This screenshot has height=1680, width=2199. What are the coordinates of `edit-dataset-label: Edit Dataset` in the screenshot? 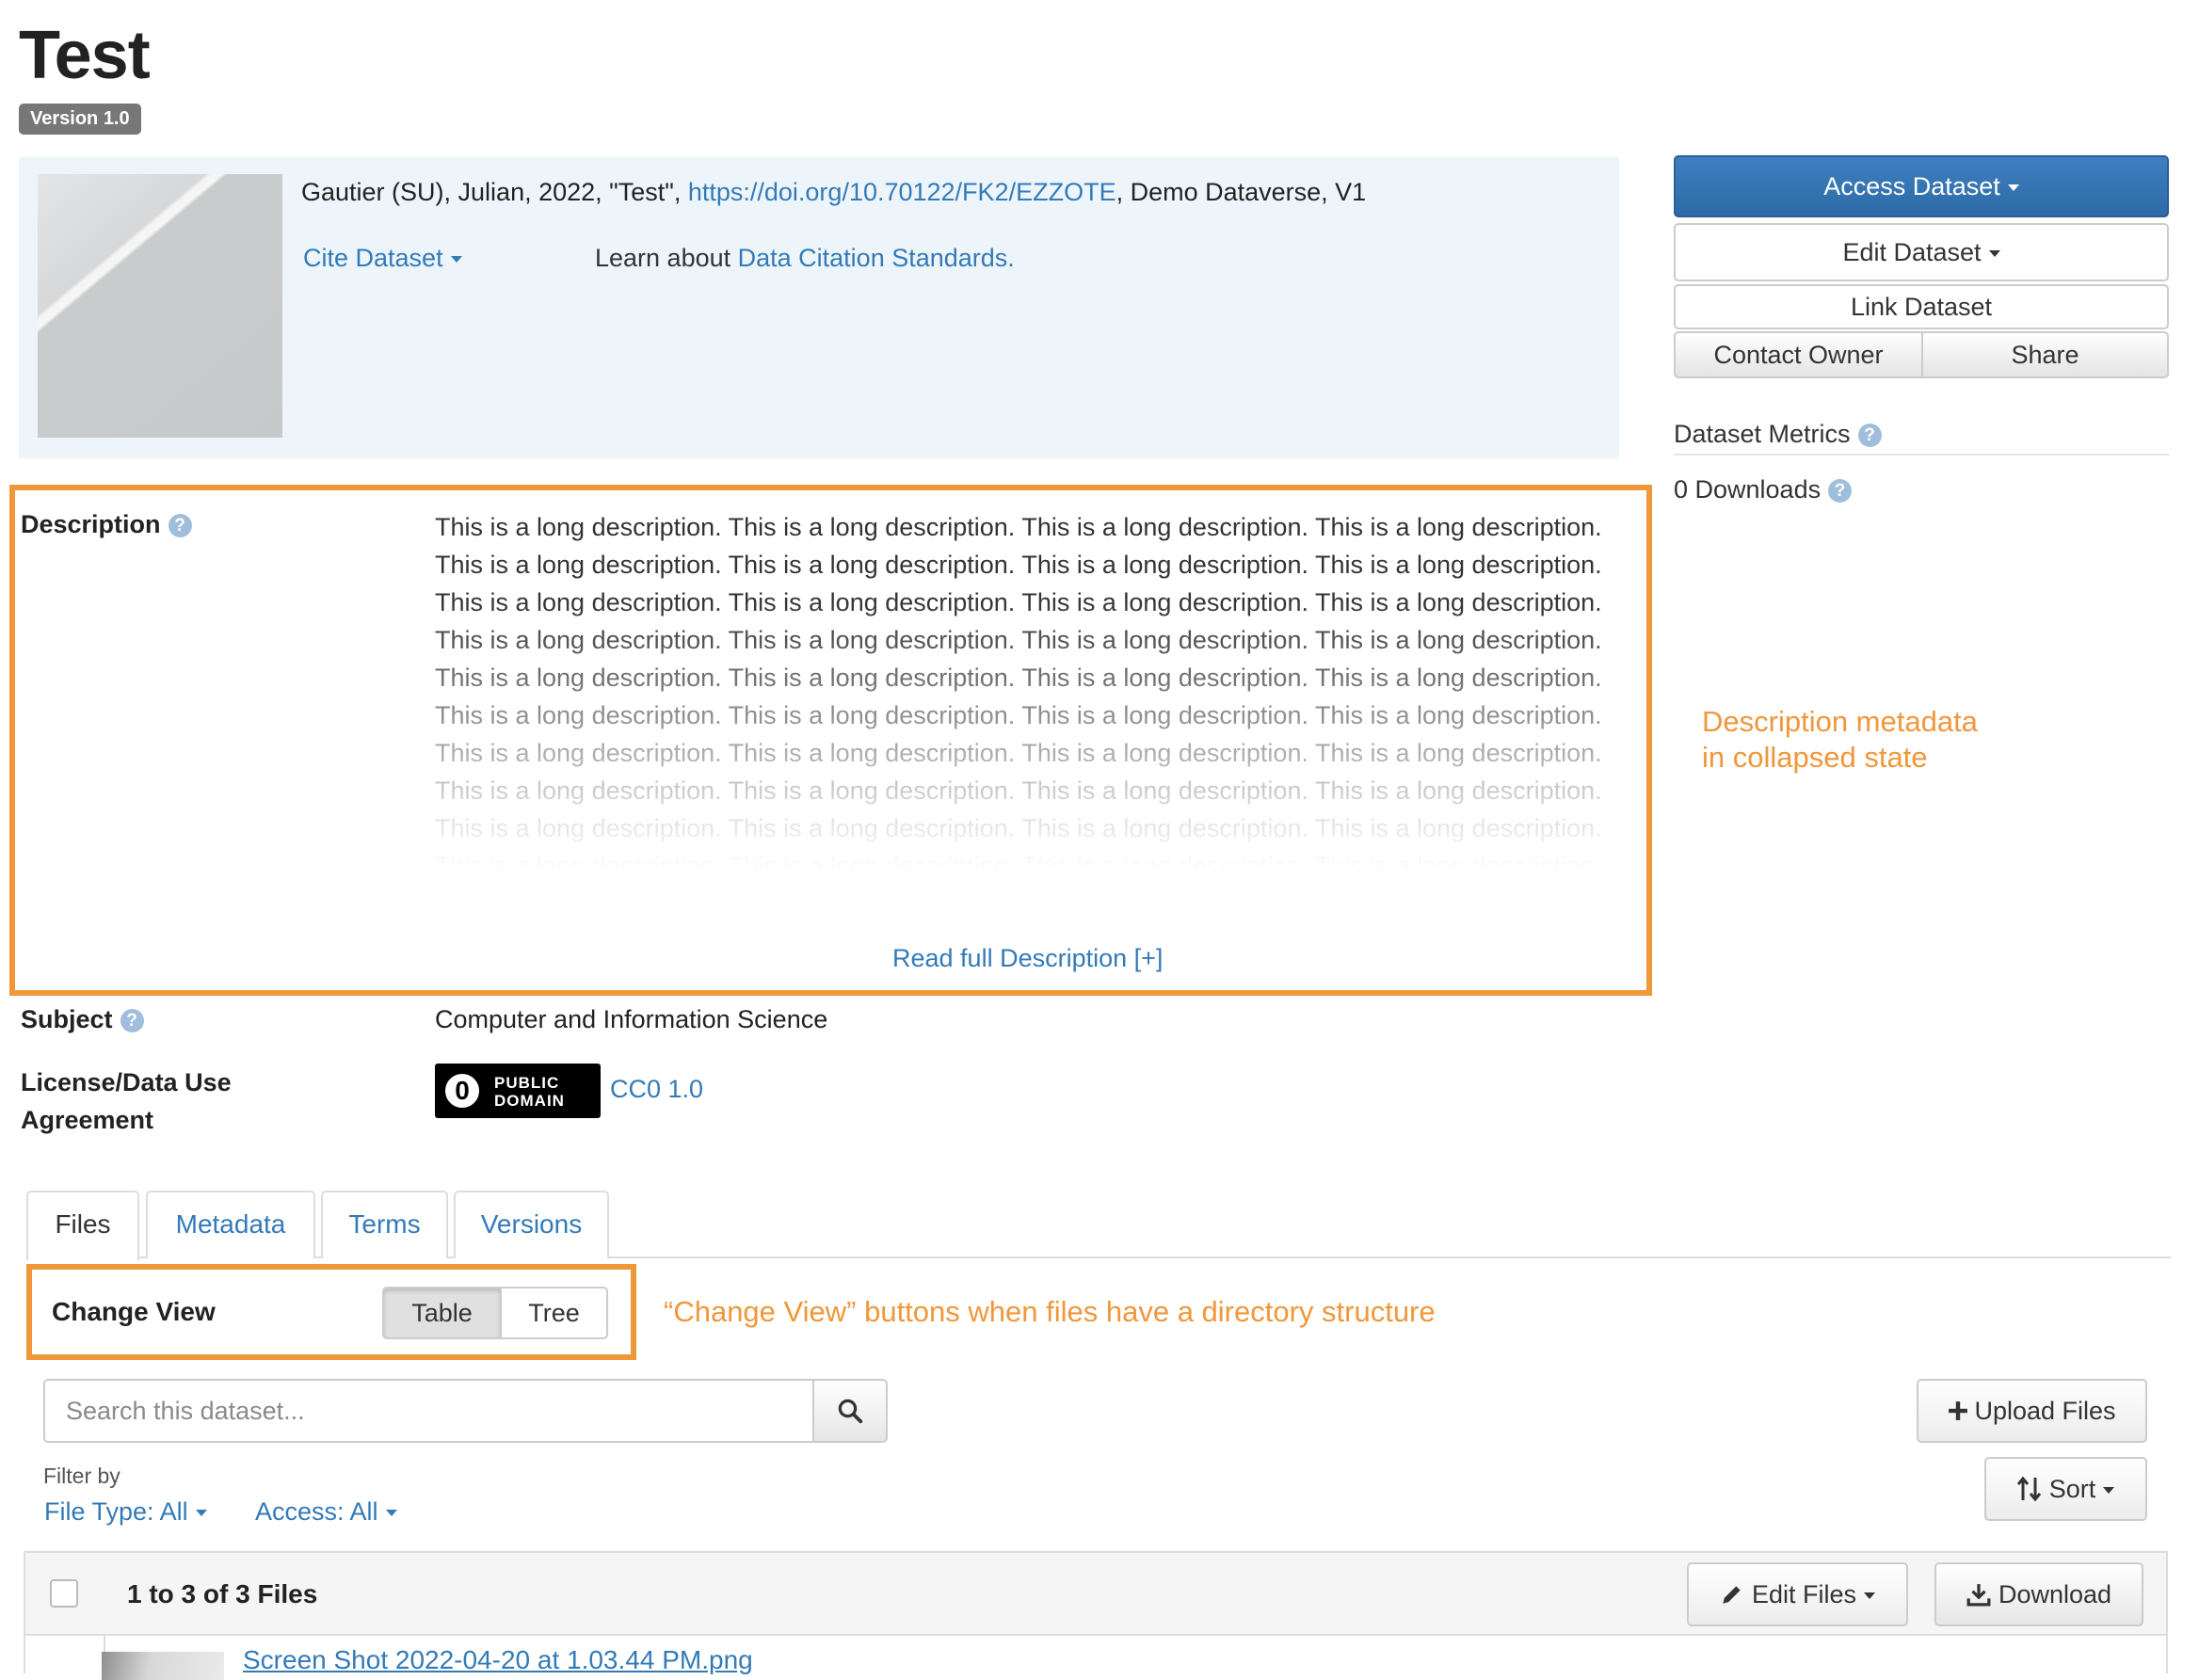 It's located at (1912, 252).